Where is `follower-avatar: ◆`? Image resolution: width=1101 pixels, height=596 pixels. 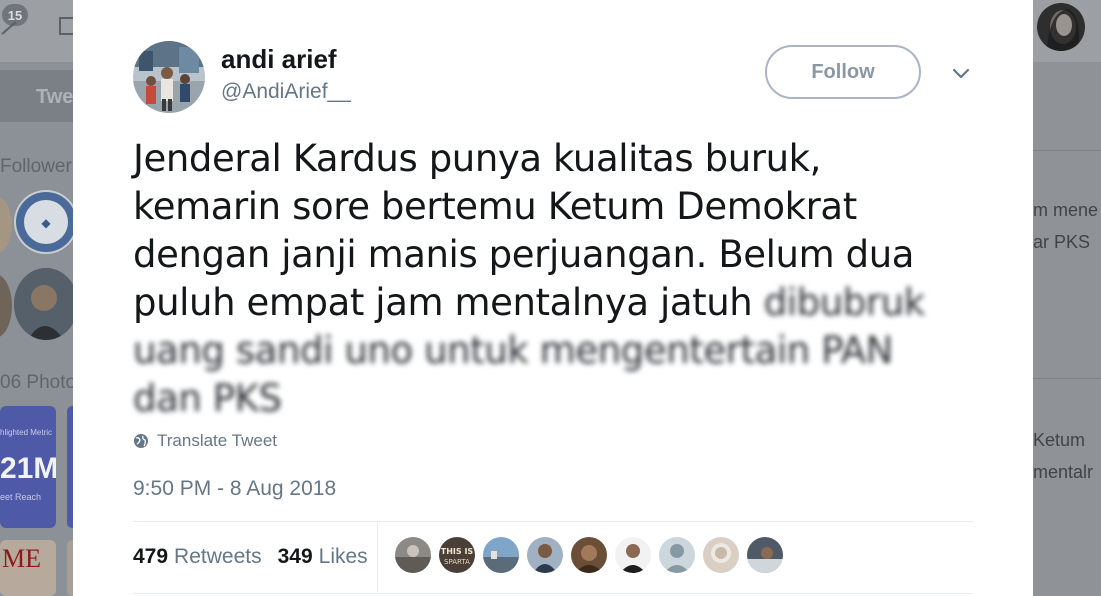 follower-avatar: ◆ is located at coordinates (46, 222).